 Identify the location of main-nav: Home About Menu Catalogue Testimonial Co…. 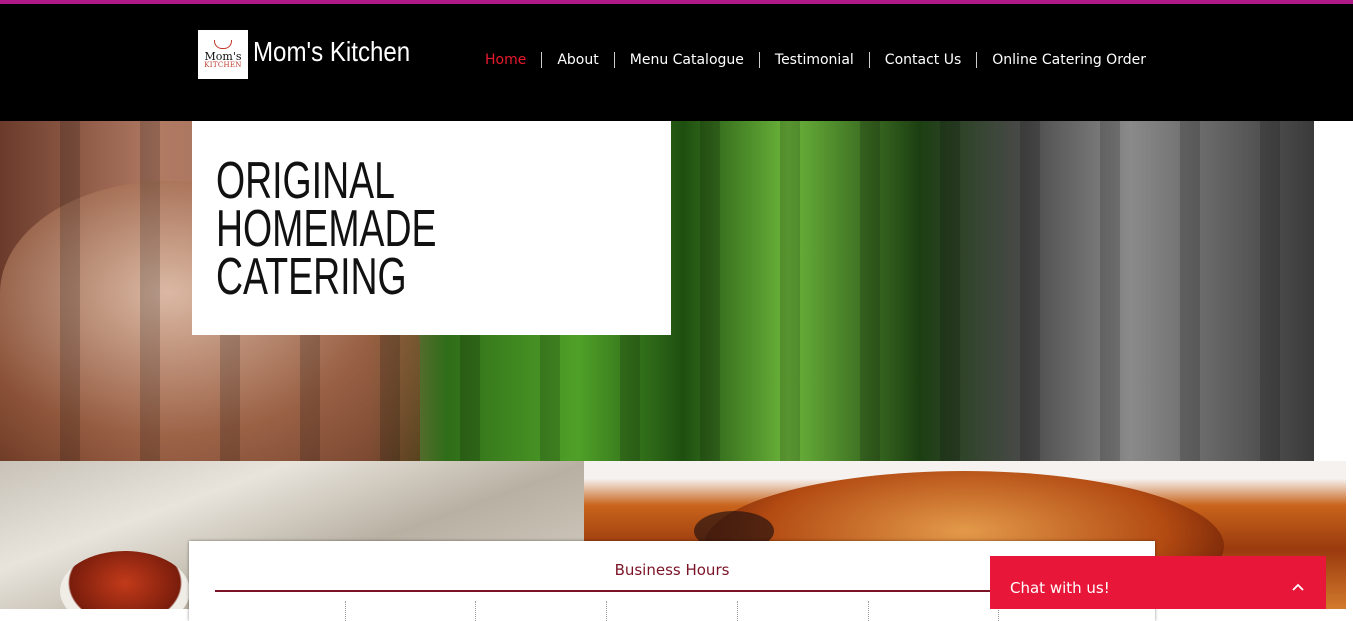
(815, 60).